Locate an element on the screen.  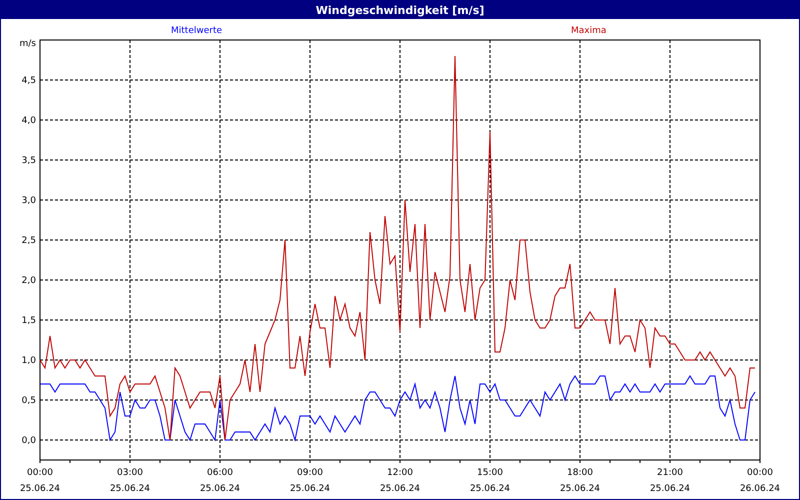
y-tick-label: 4,0 is located at coordinates (29, 121).